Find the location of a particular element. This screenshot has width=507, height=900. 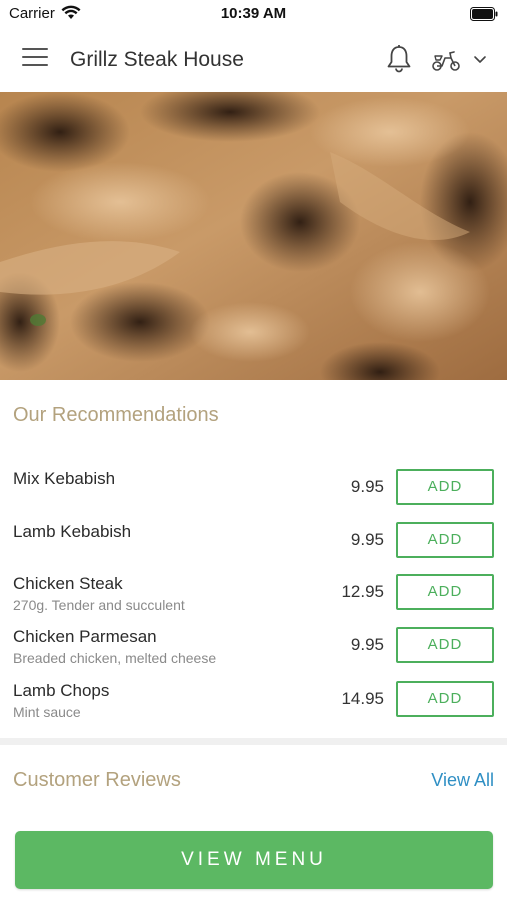

status-bar: Carrier 10:39 AM is located at coordinates (253, 14).